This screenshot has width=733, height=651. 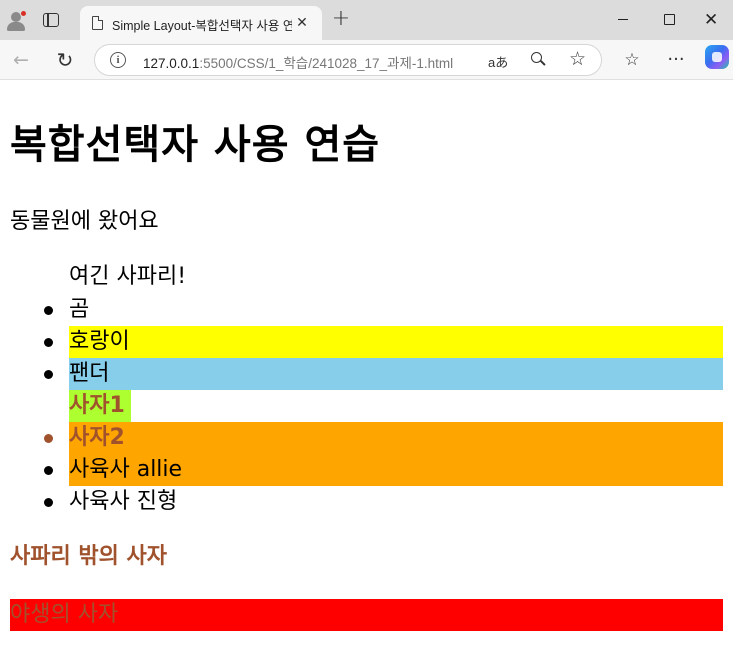 What do you see at coordinates (632, 60) in the screenshot?
I see `favorites-icon: ☆` at bounding box center [632, 60].